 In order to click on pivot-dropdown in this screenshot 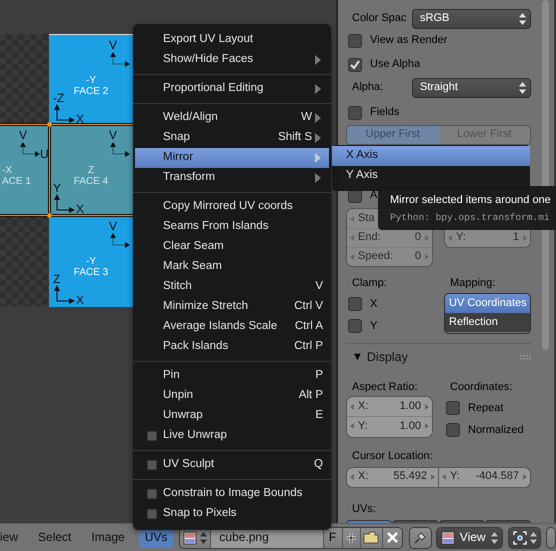, I will do `click(524, 538)`.